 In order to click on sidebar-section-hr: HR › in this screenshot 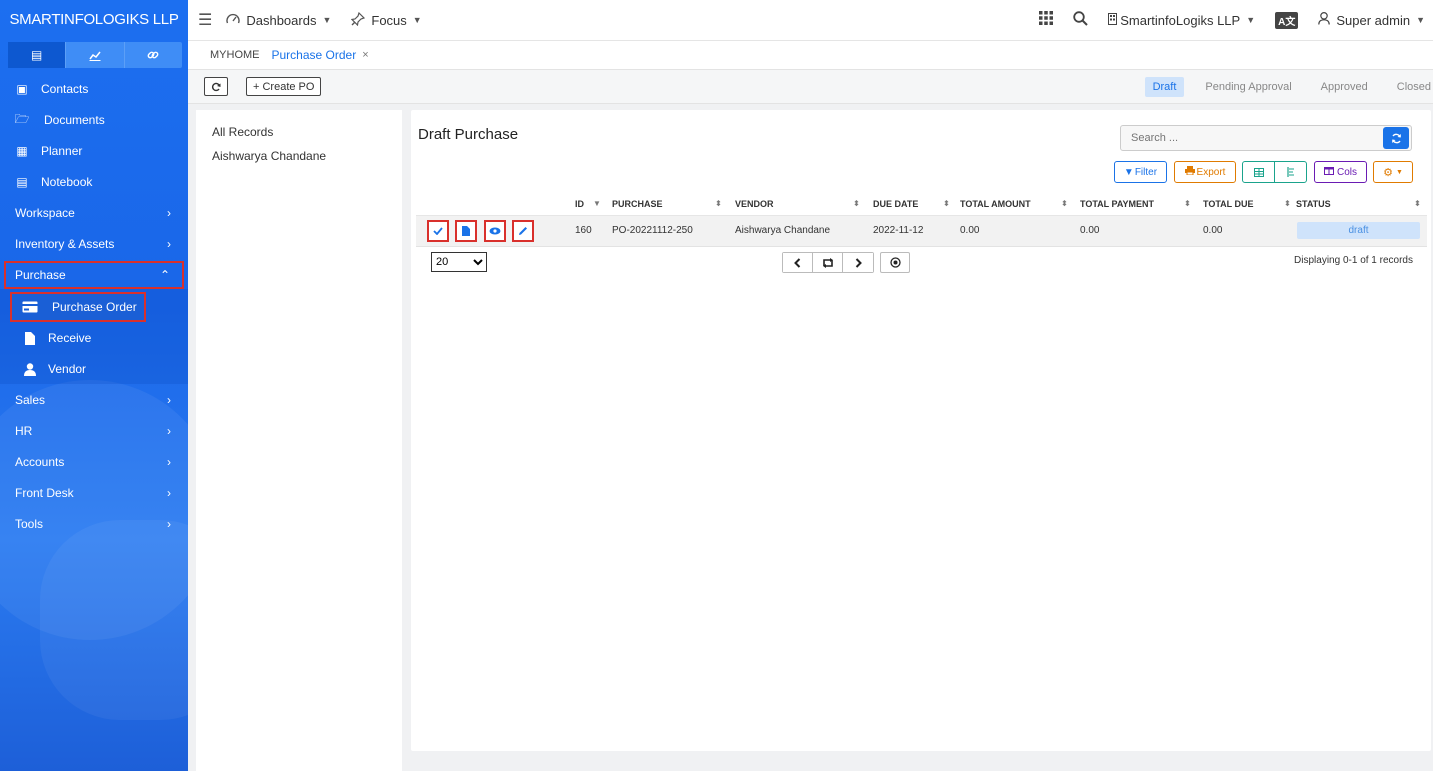, I will do `click(94, 431)`.